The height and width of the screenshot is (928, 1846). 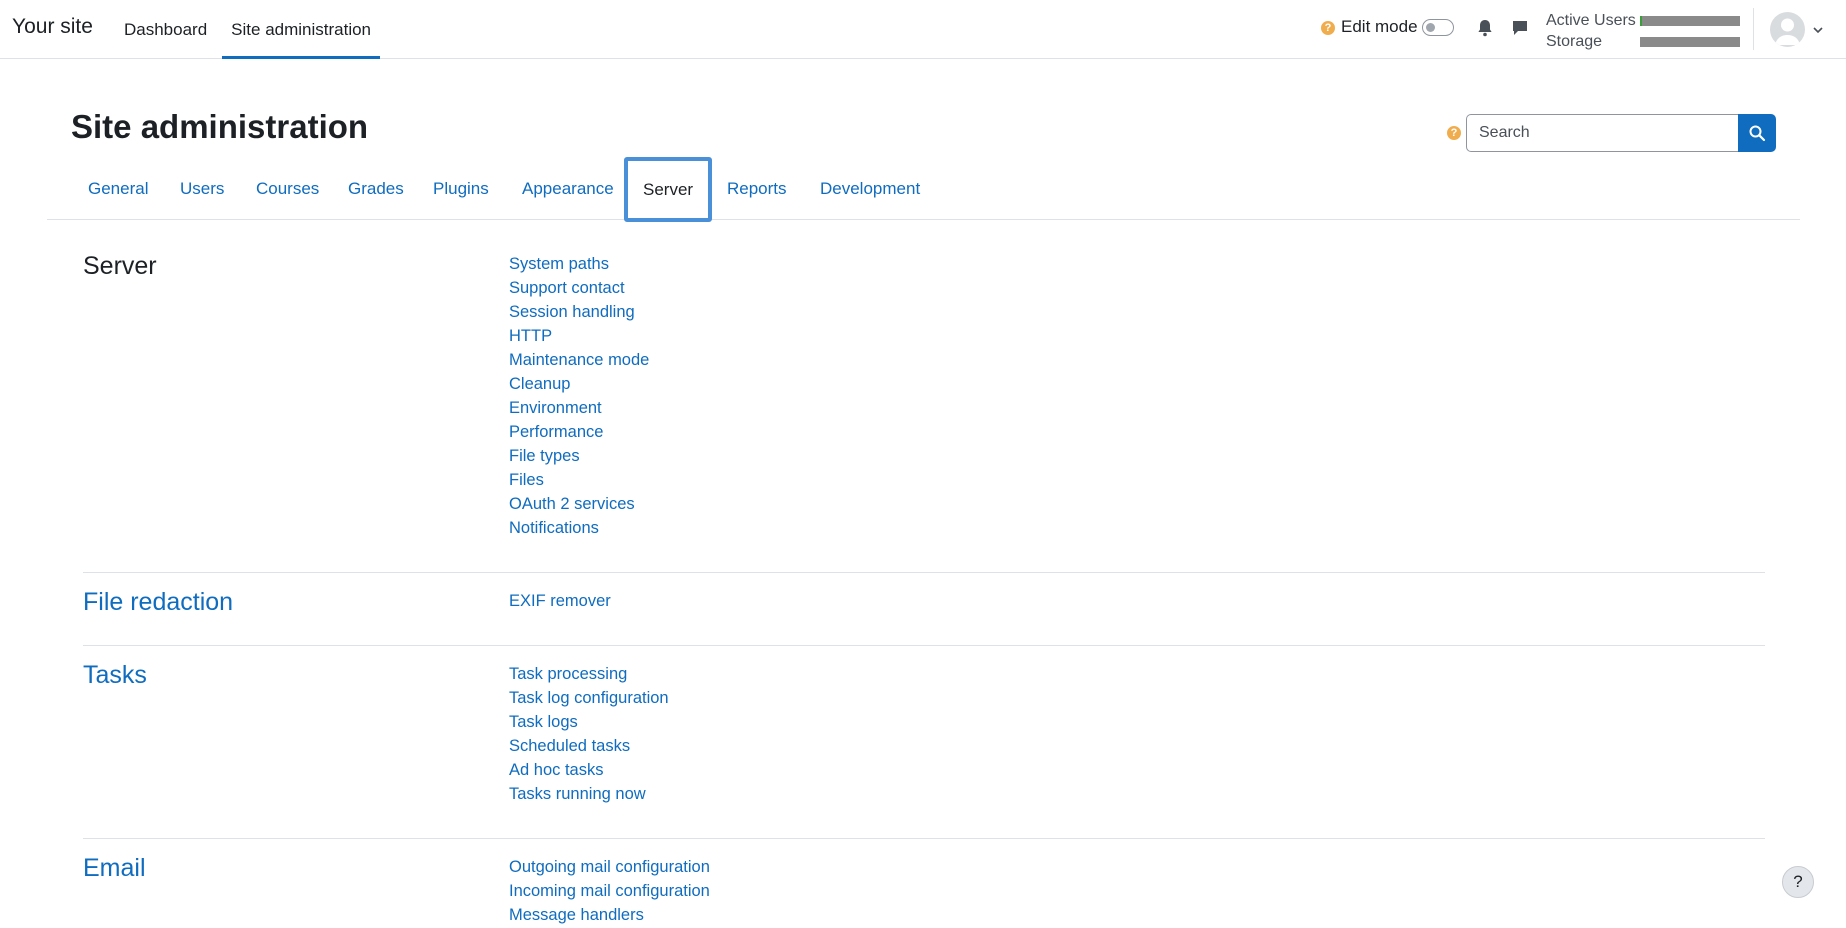 What do you see at coordinates (554, 528) in the screenshot?
I see `admin-link: Notifications` at bounding box center [554, 528].